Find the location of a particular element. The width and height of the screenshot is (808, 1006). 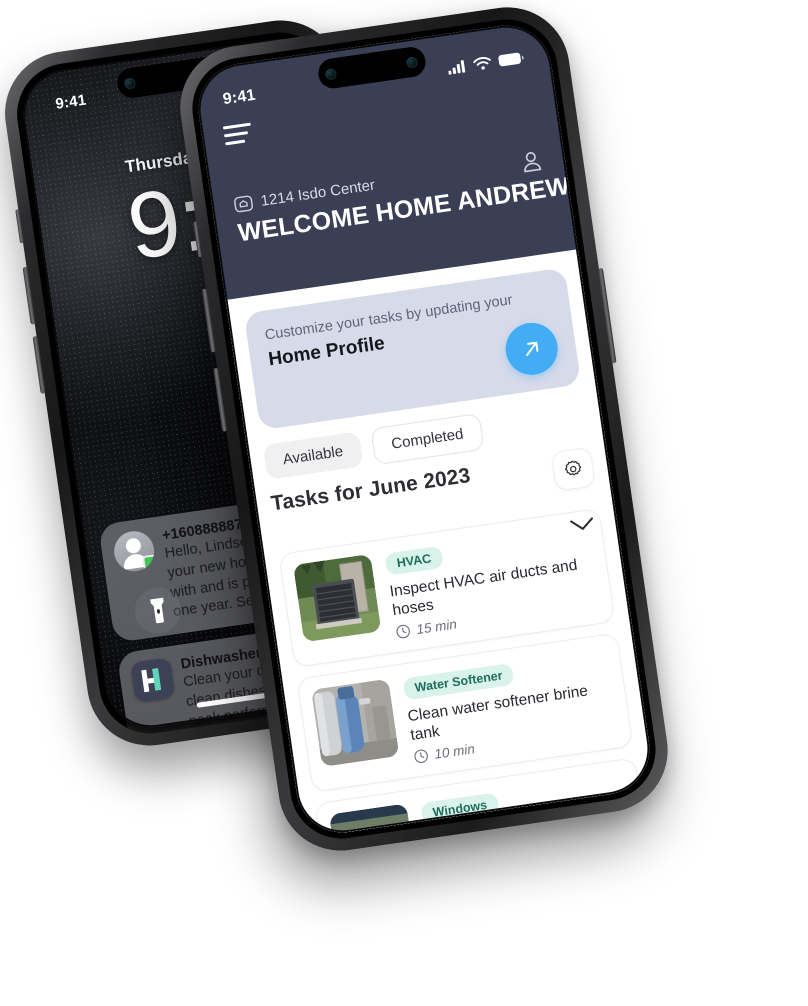

settings-button is located at coordinates (573, 469).